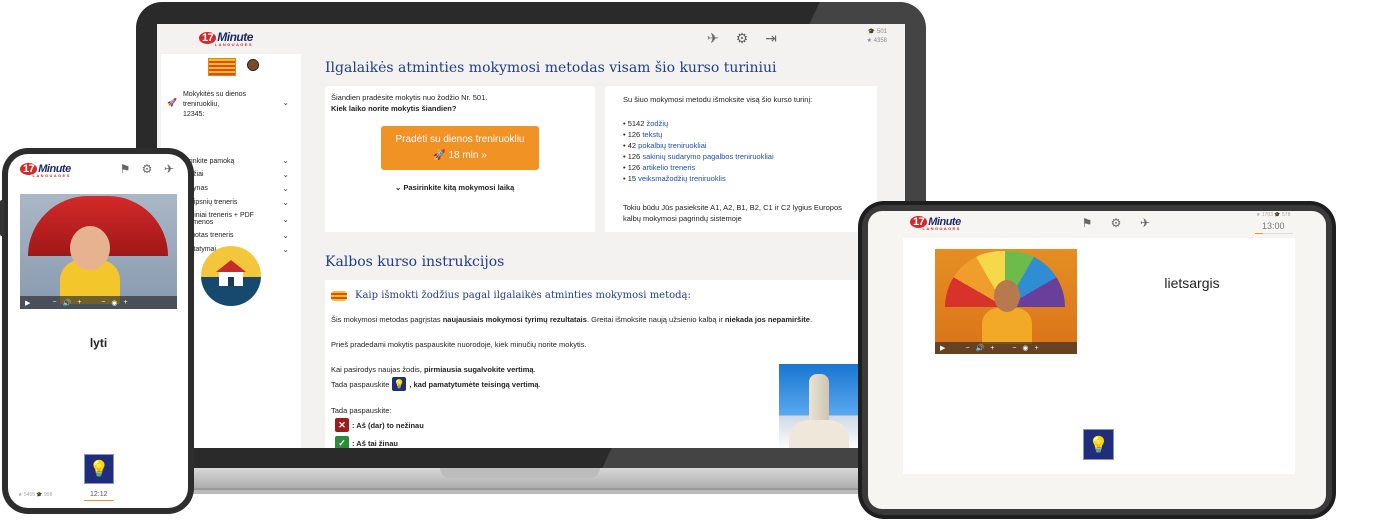 This screenshot has width=1400, height=532. Describe the element at coordinates (1006, 348) in the screenshot. I see `tablet-video-controls: ▶ − 🔊 + − ◉ +` at that location.